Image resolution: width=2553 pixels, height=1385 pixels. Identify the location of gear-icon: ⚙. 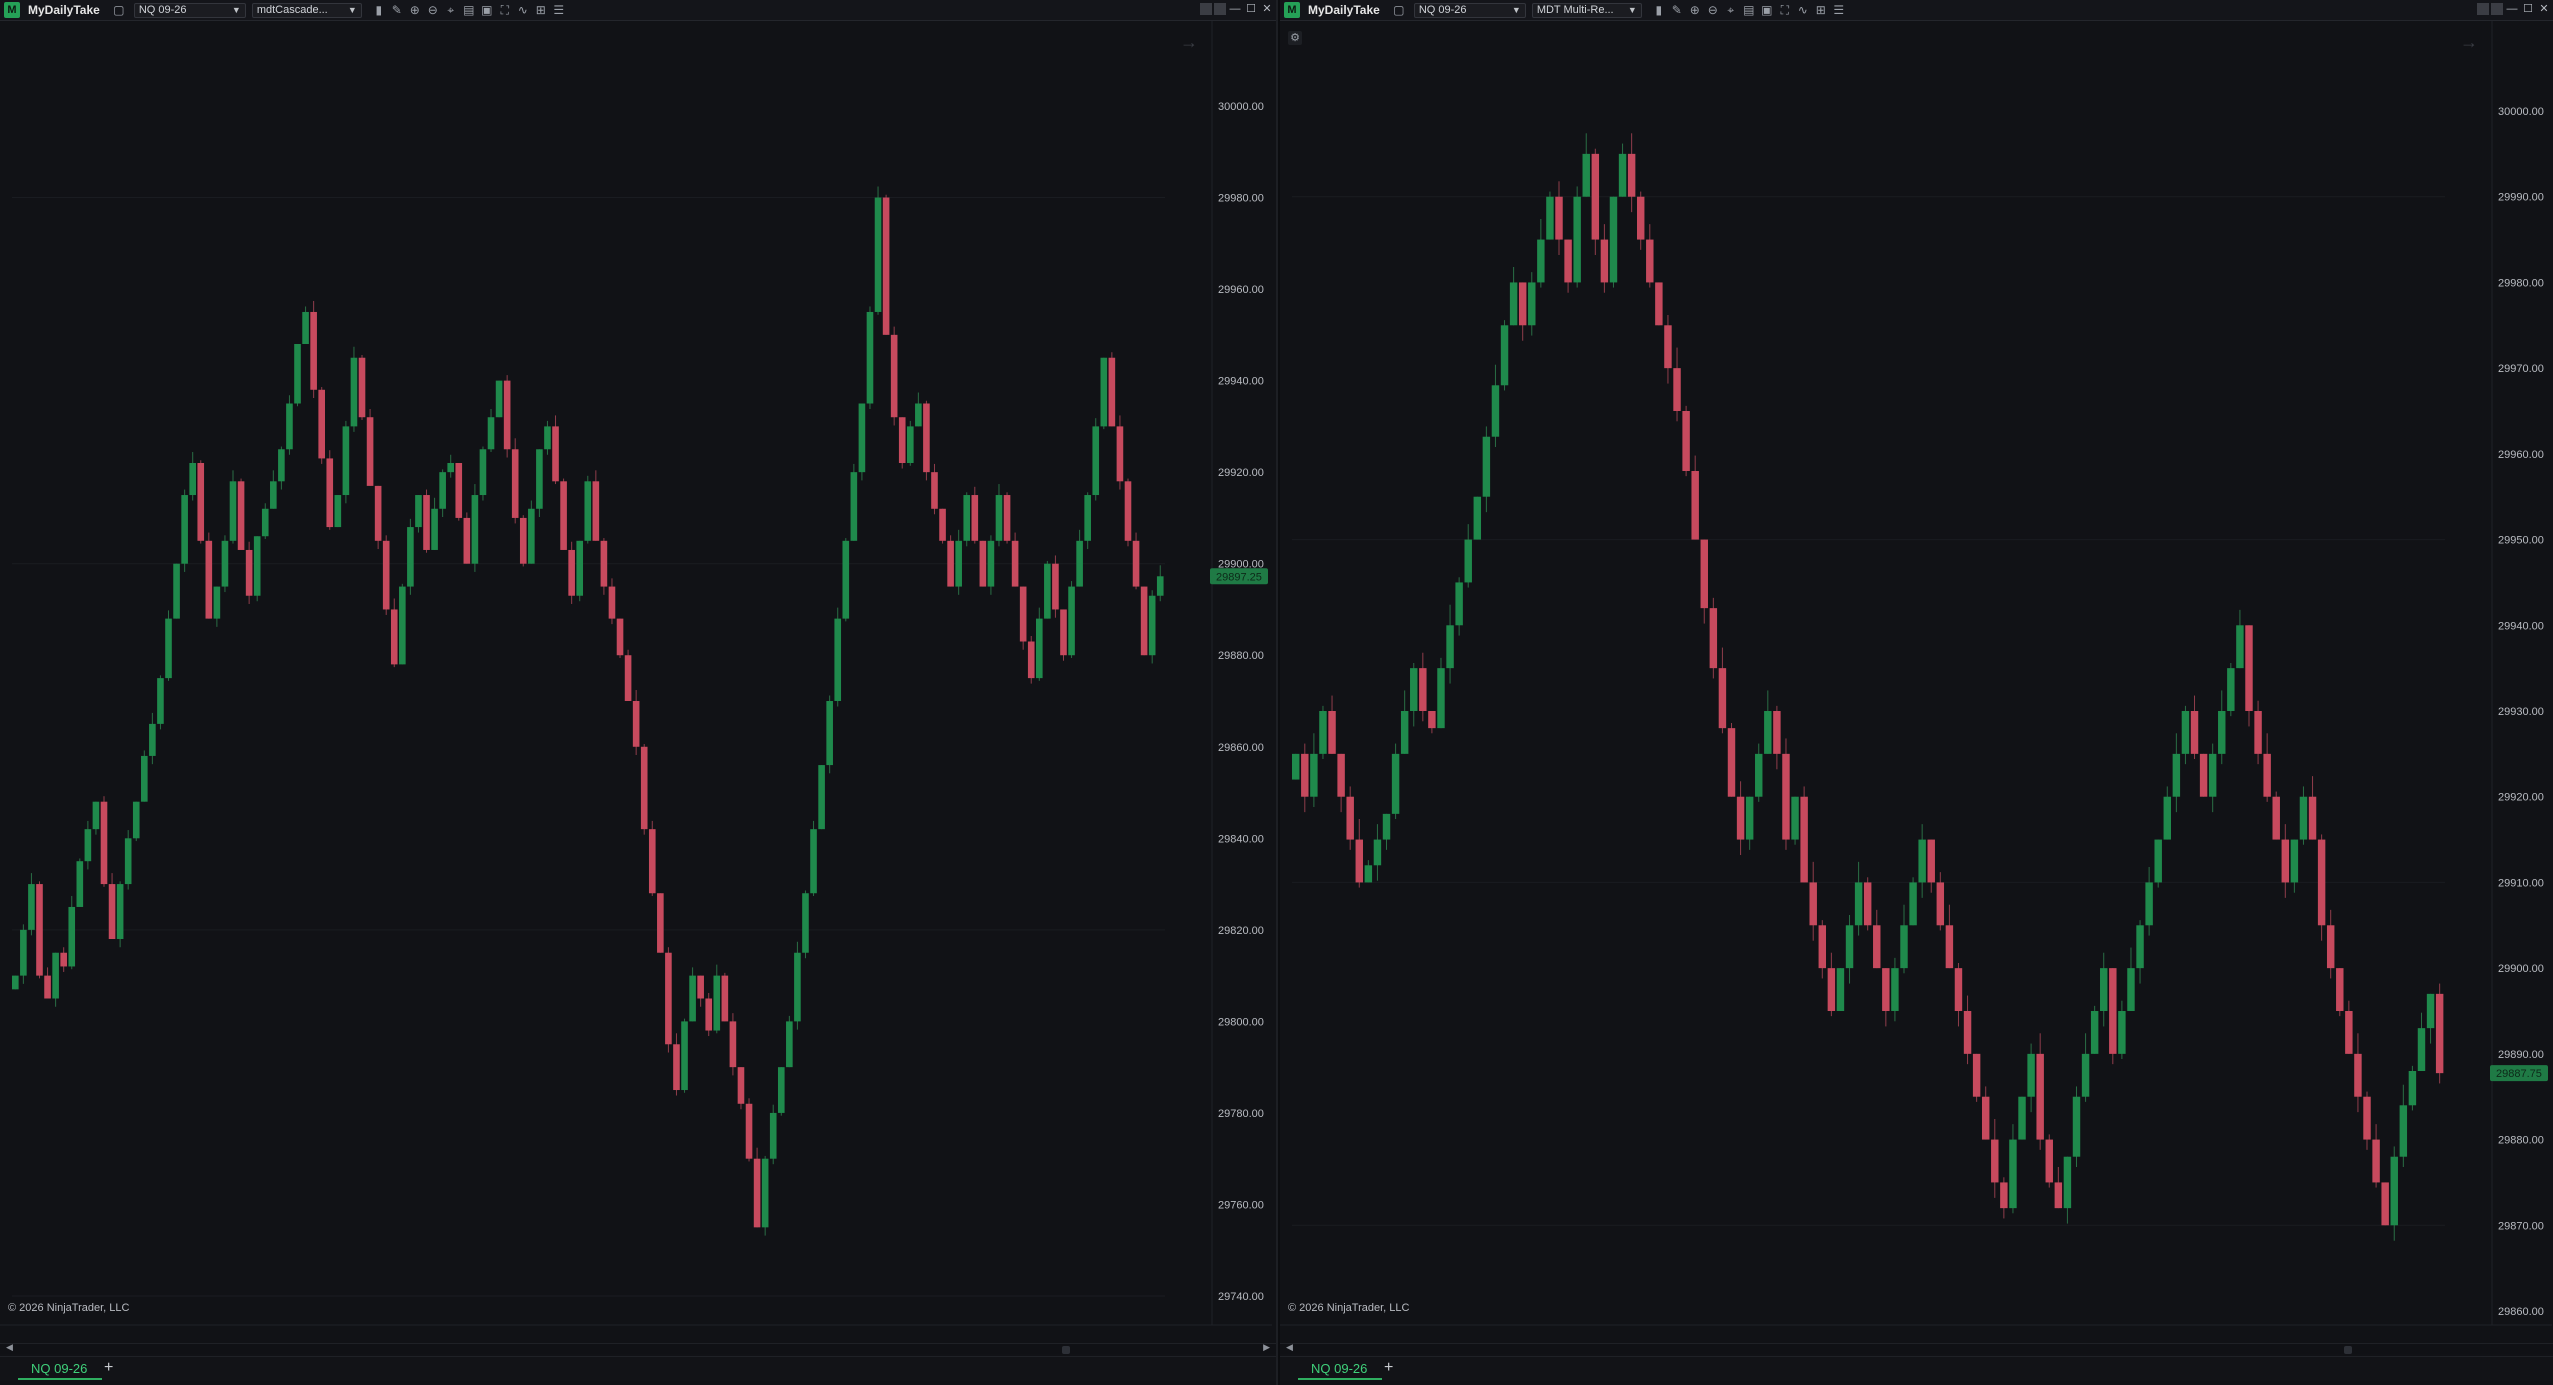
(1295, 38).